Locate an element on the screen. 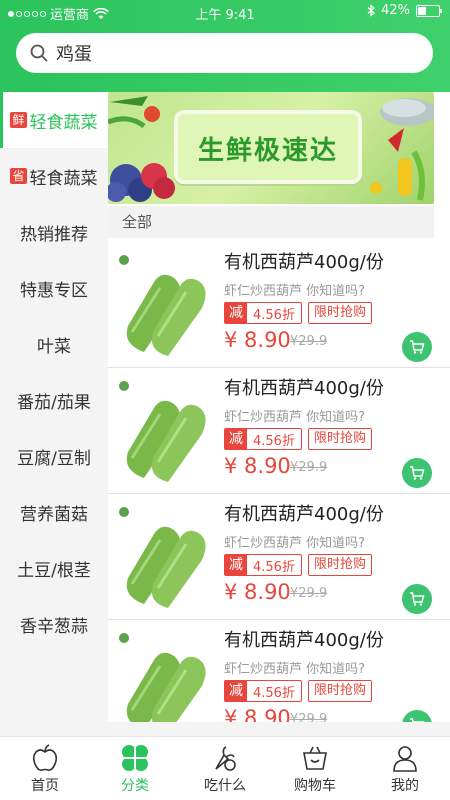  sidebar-item-label: 香辛葱蒜 is located at coordinates (54, 626).